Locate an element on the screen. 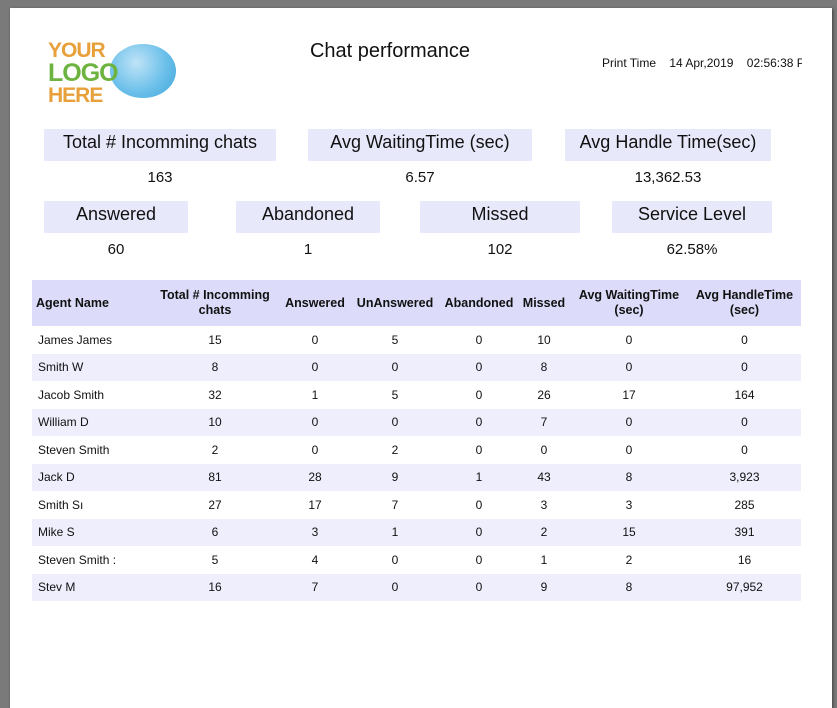  cell-avg-handle: 164 is located at coordinates (744, 394).